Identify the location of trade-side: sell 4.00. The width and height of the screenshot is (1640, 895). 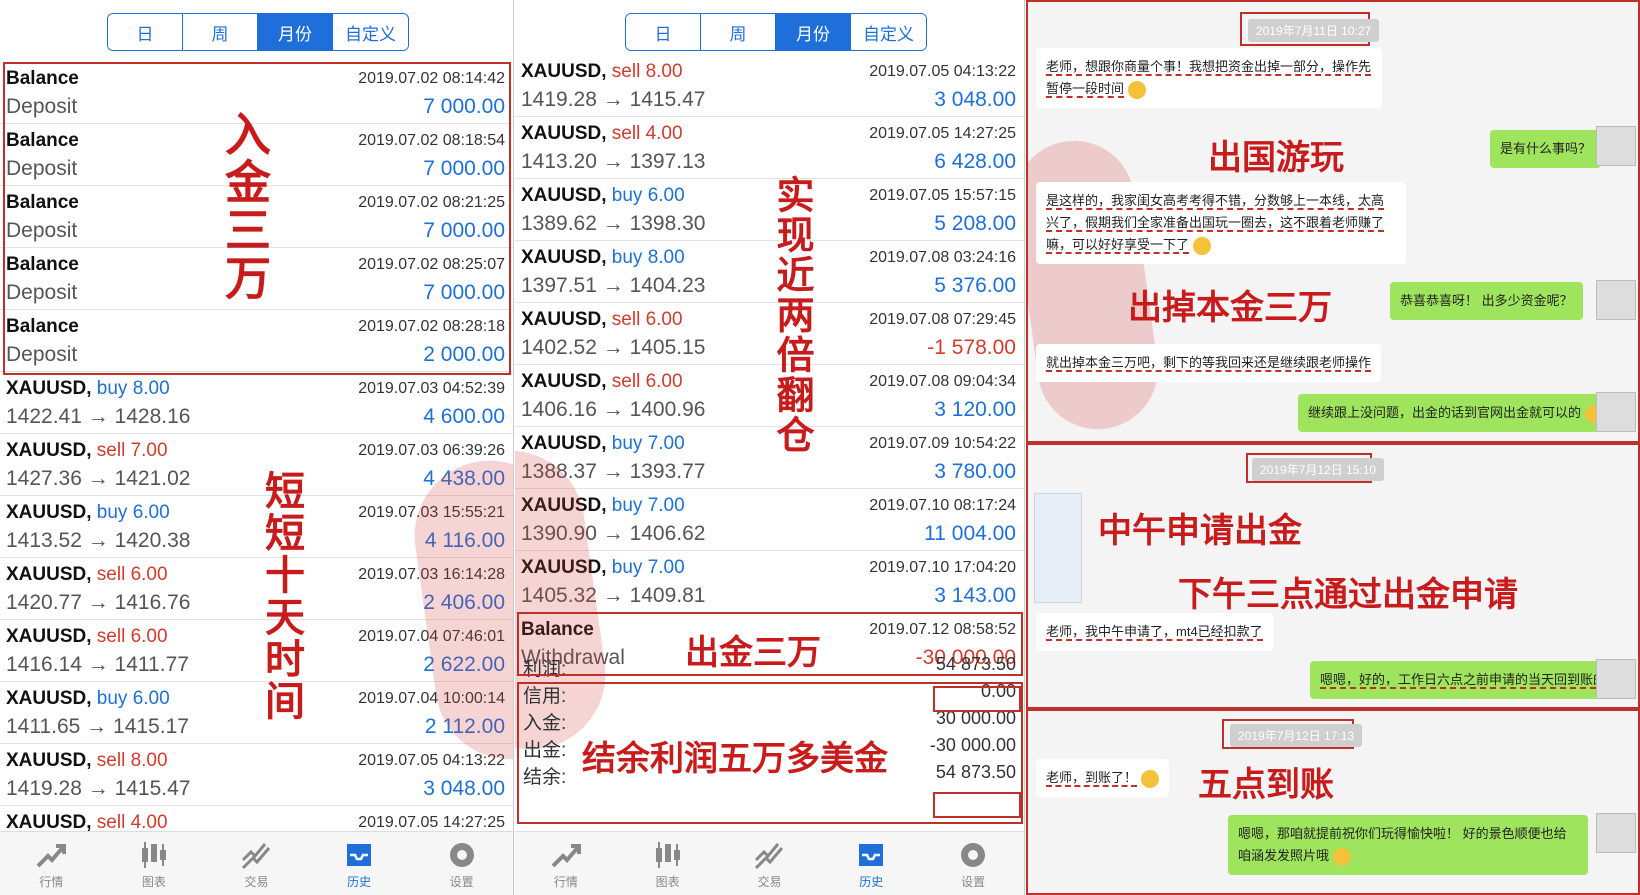
(132, 821).